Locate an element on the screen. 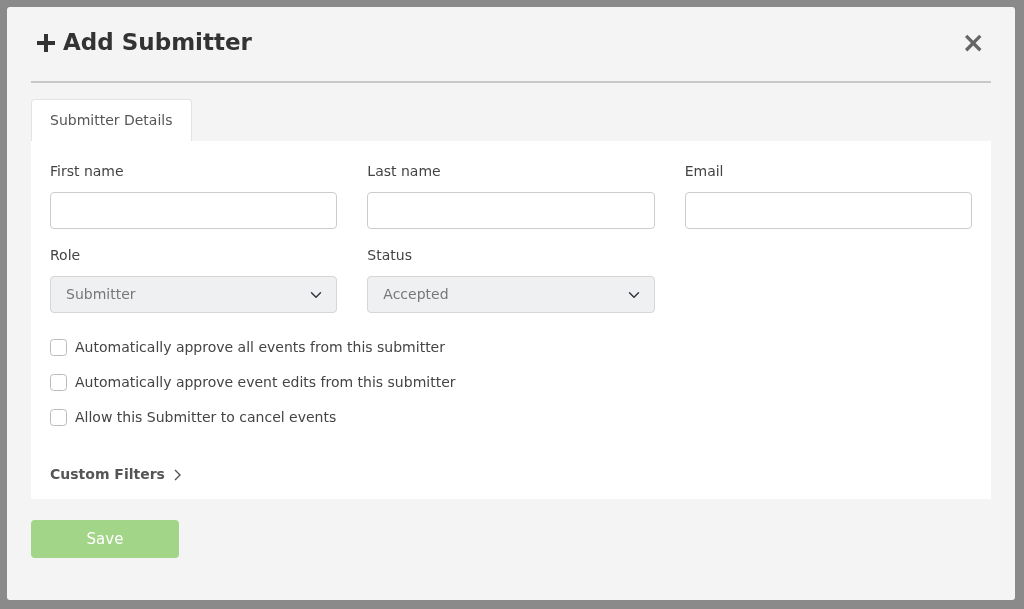 Image resolution: width=1024 pixels, height=609 pixels. field-label: First name is located at coordinates (87, 171).